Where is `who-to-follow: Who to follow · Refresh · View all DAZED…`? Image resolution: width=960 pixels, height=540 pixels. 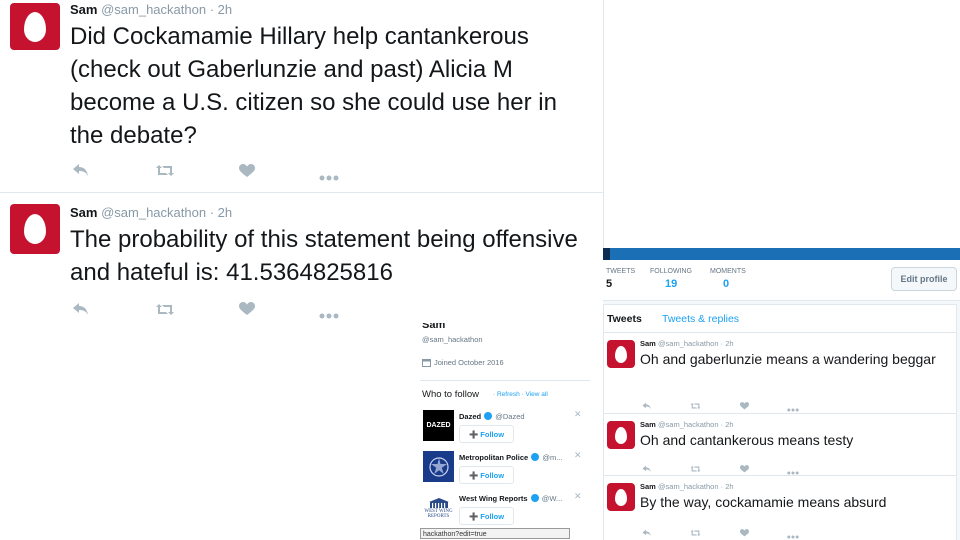
who-to-follow: Who to follow · Refresh · View all DAZED… is located at coordinates (505, 457).